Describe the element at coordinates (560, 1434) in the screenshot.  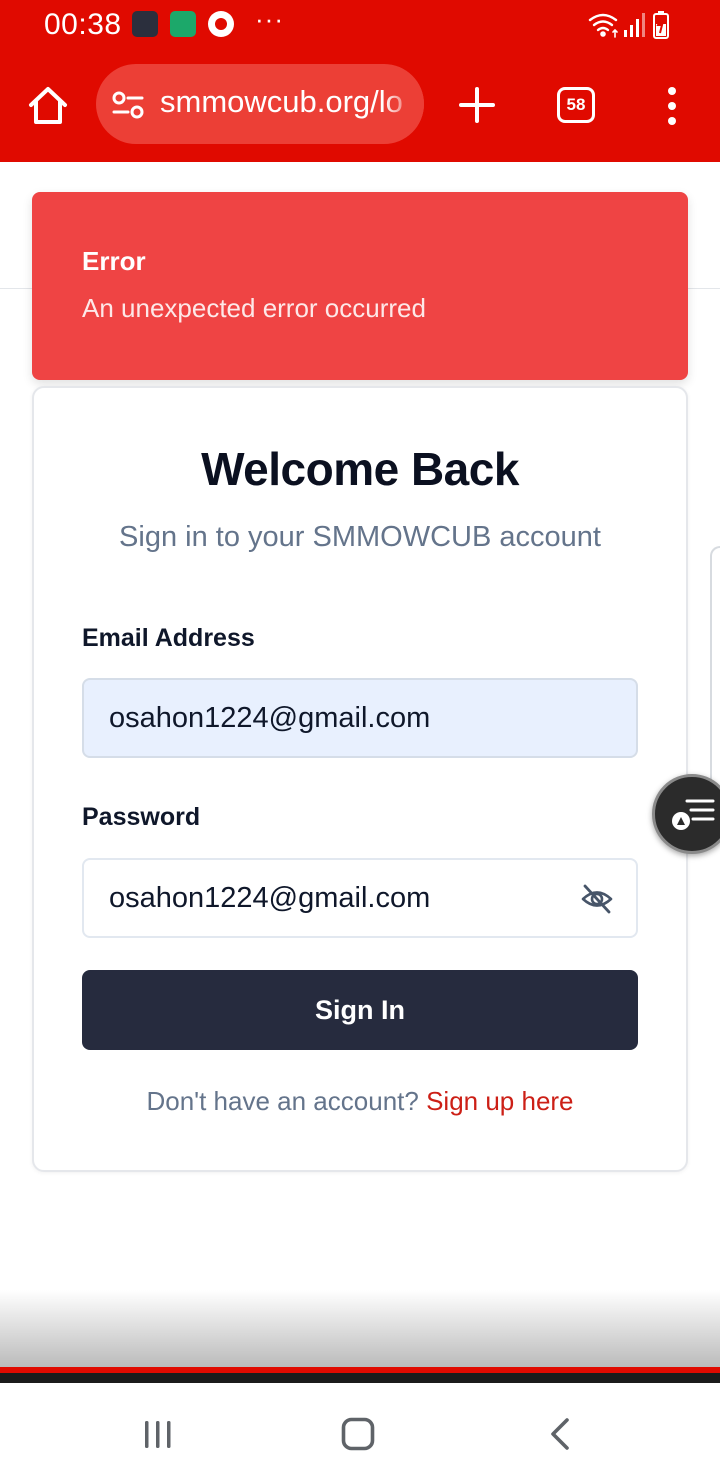
I see `back-icon` at that location.